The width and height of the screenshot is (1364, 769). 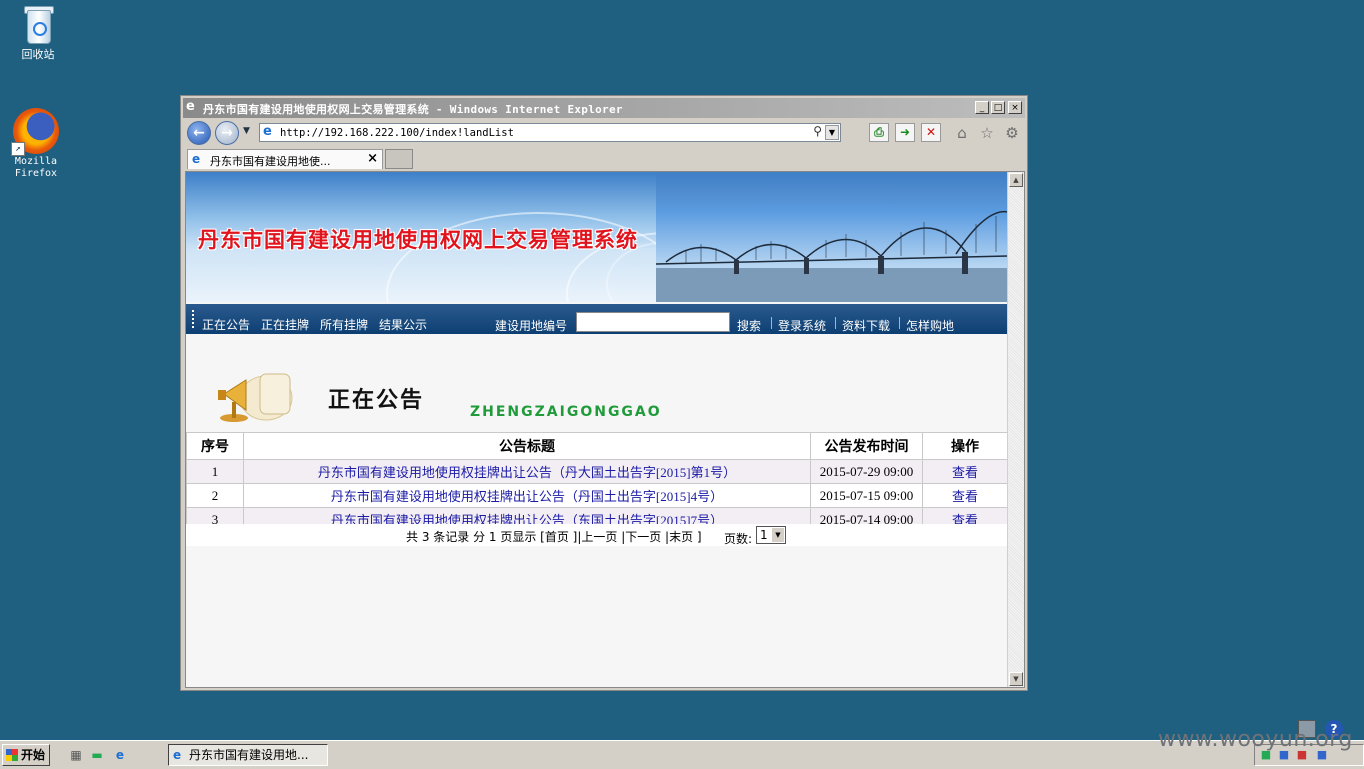 What do you see at coordinates (227, 133) in the screenshot?
I see `forward-button: →` at bounding box center [227, 133].